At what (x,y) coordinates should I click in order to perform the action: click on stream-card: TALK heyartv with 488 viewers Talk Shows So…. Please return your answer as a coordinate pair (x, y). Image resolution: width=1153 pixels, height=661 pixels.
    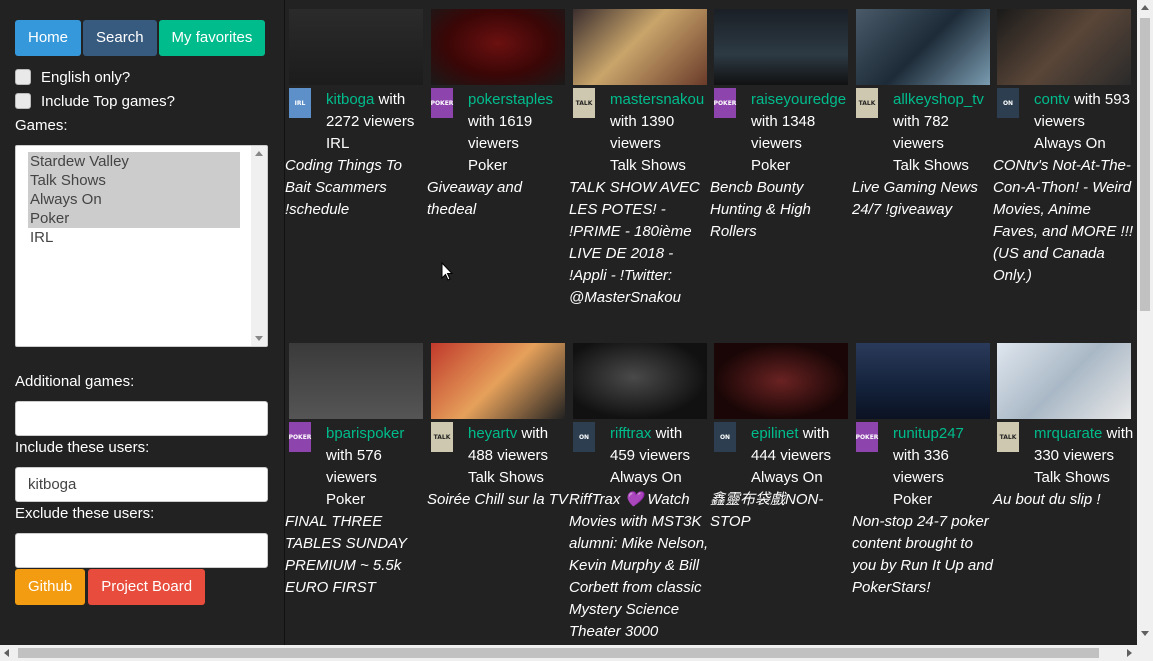
    Looking at the image, I should click on (498, 489).